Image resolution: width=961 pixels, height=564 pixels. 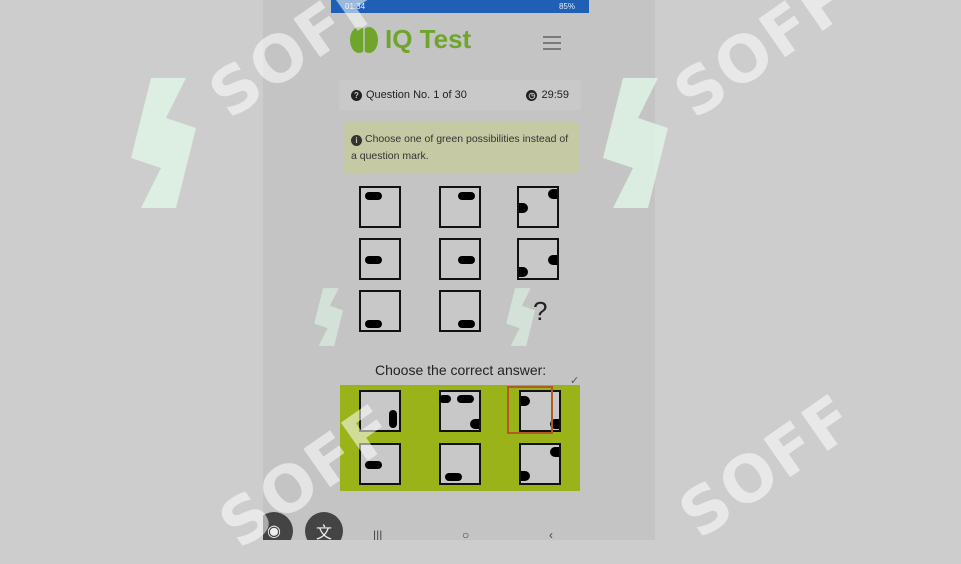 I want to click on app-header: IQ Test, so click(x=459, y=42).